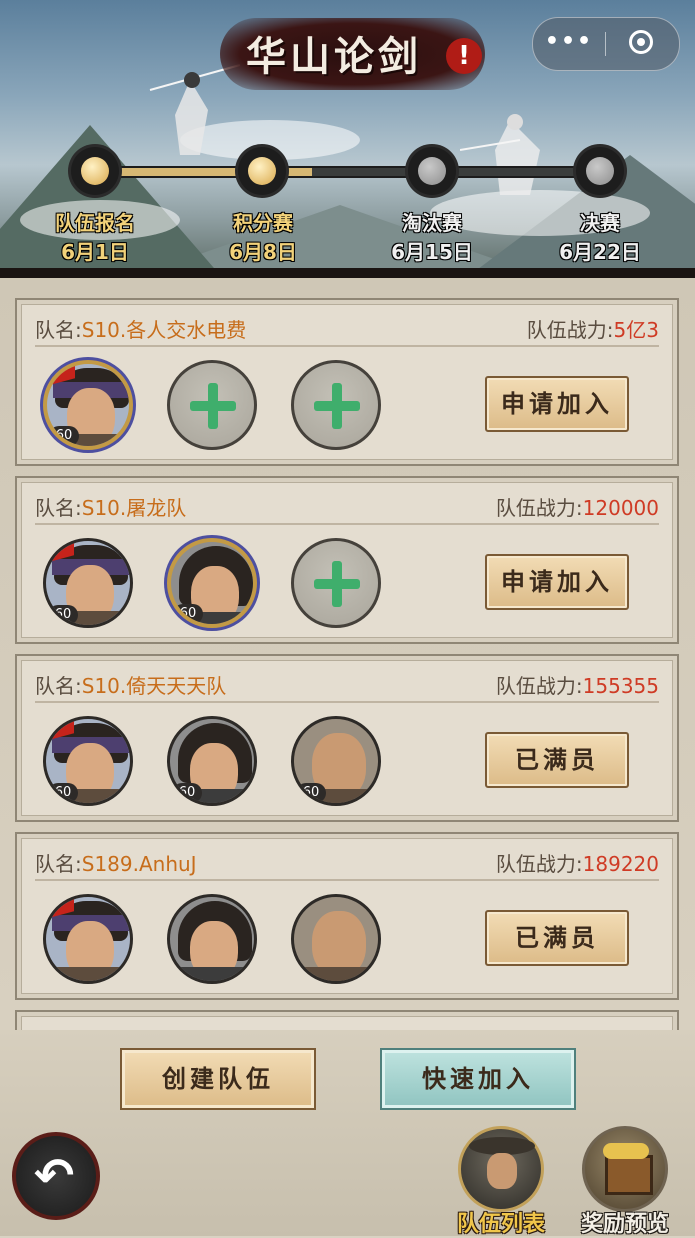  What do you see at coordinates (116, 864) in the screenshot?
I see `team-name: 队名:S189.AnhuJ` at bounding box center [116, 864].